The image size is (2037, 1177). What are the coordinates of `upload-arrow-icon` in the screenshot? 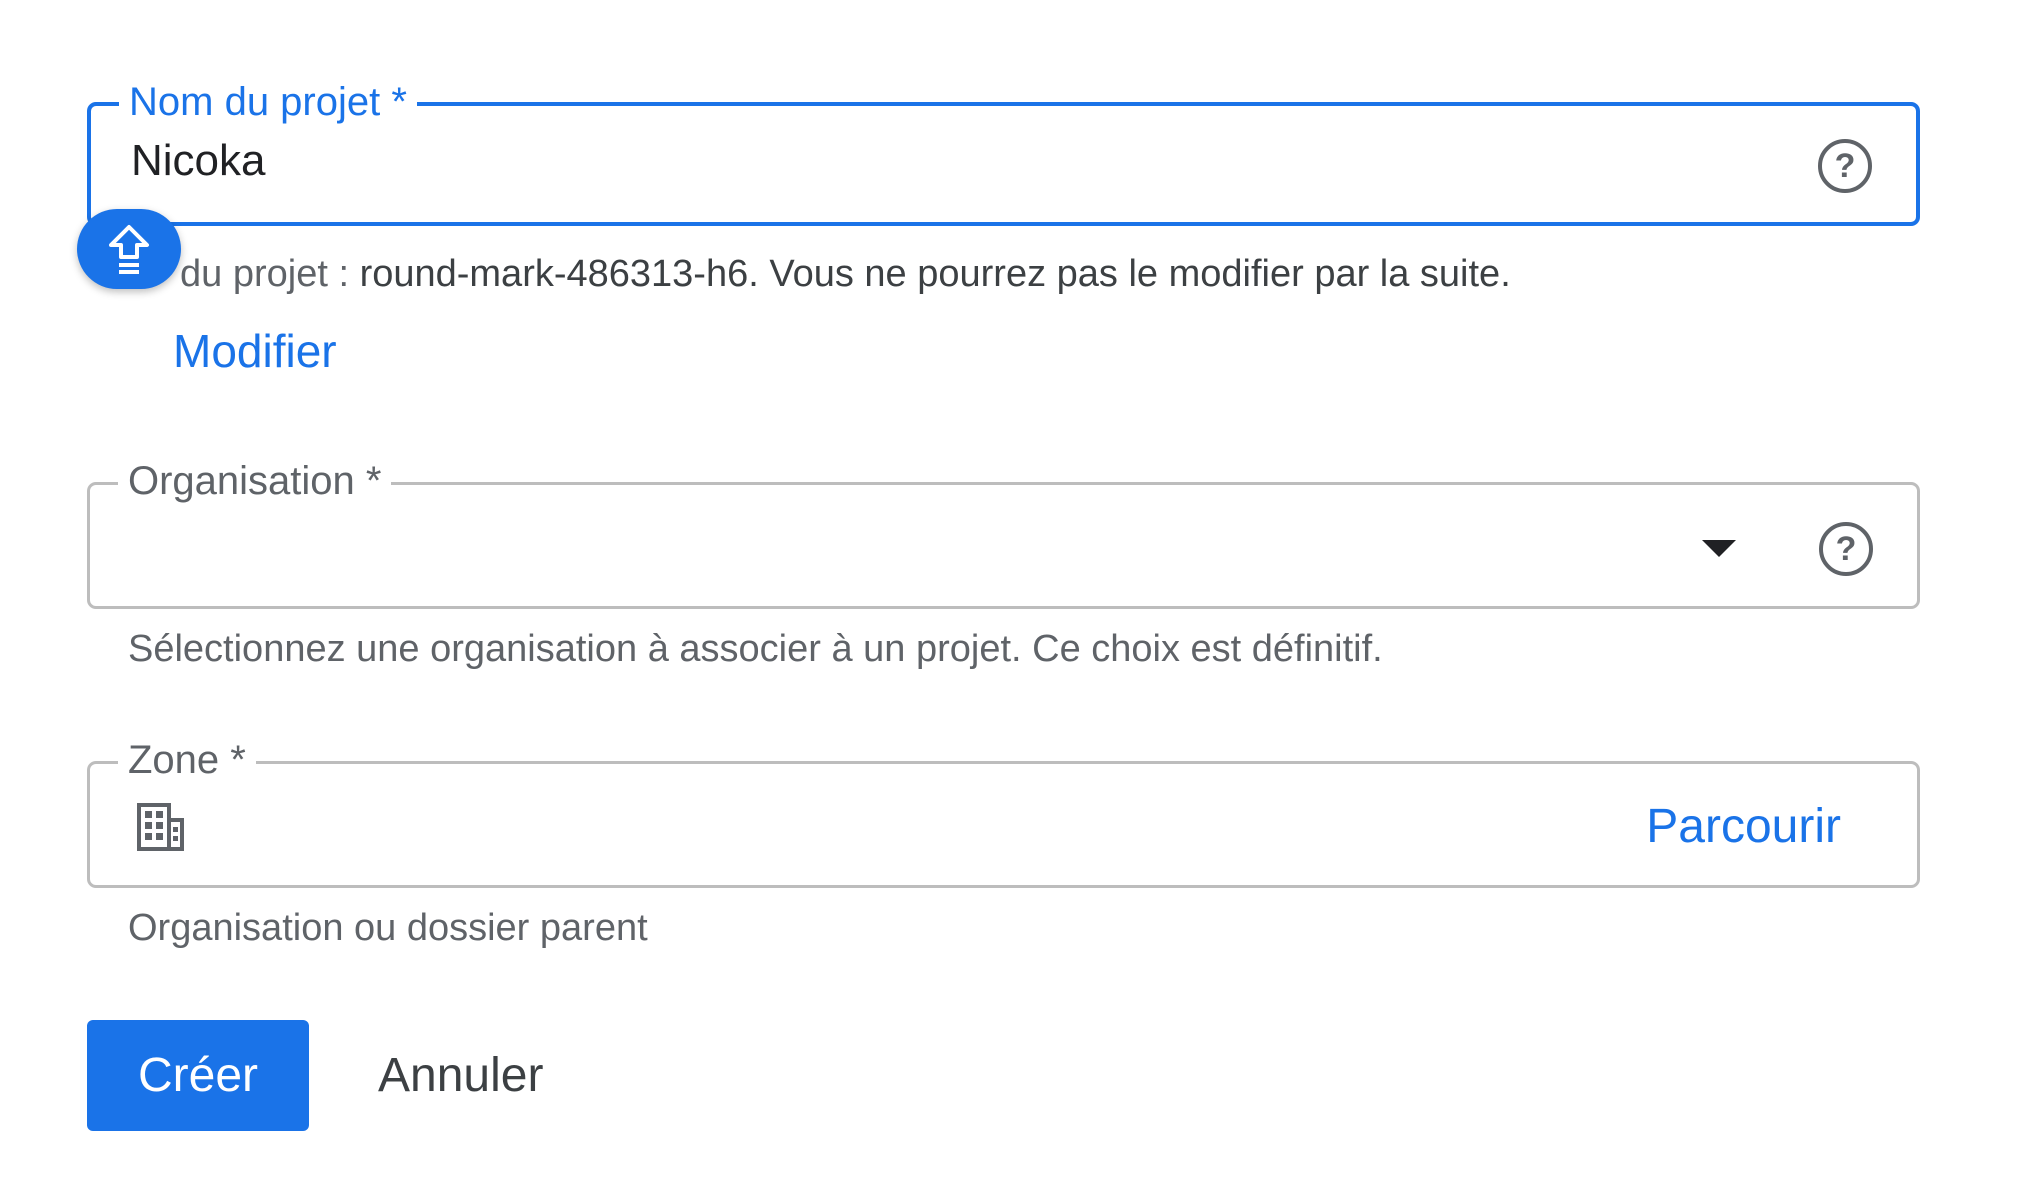 It's located at (129, 249).